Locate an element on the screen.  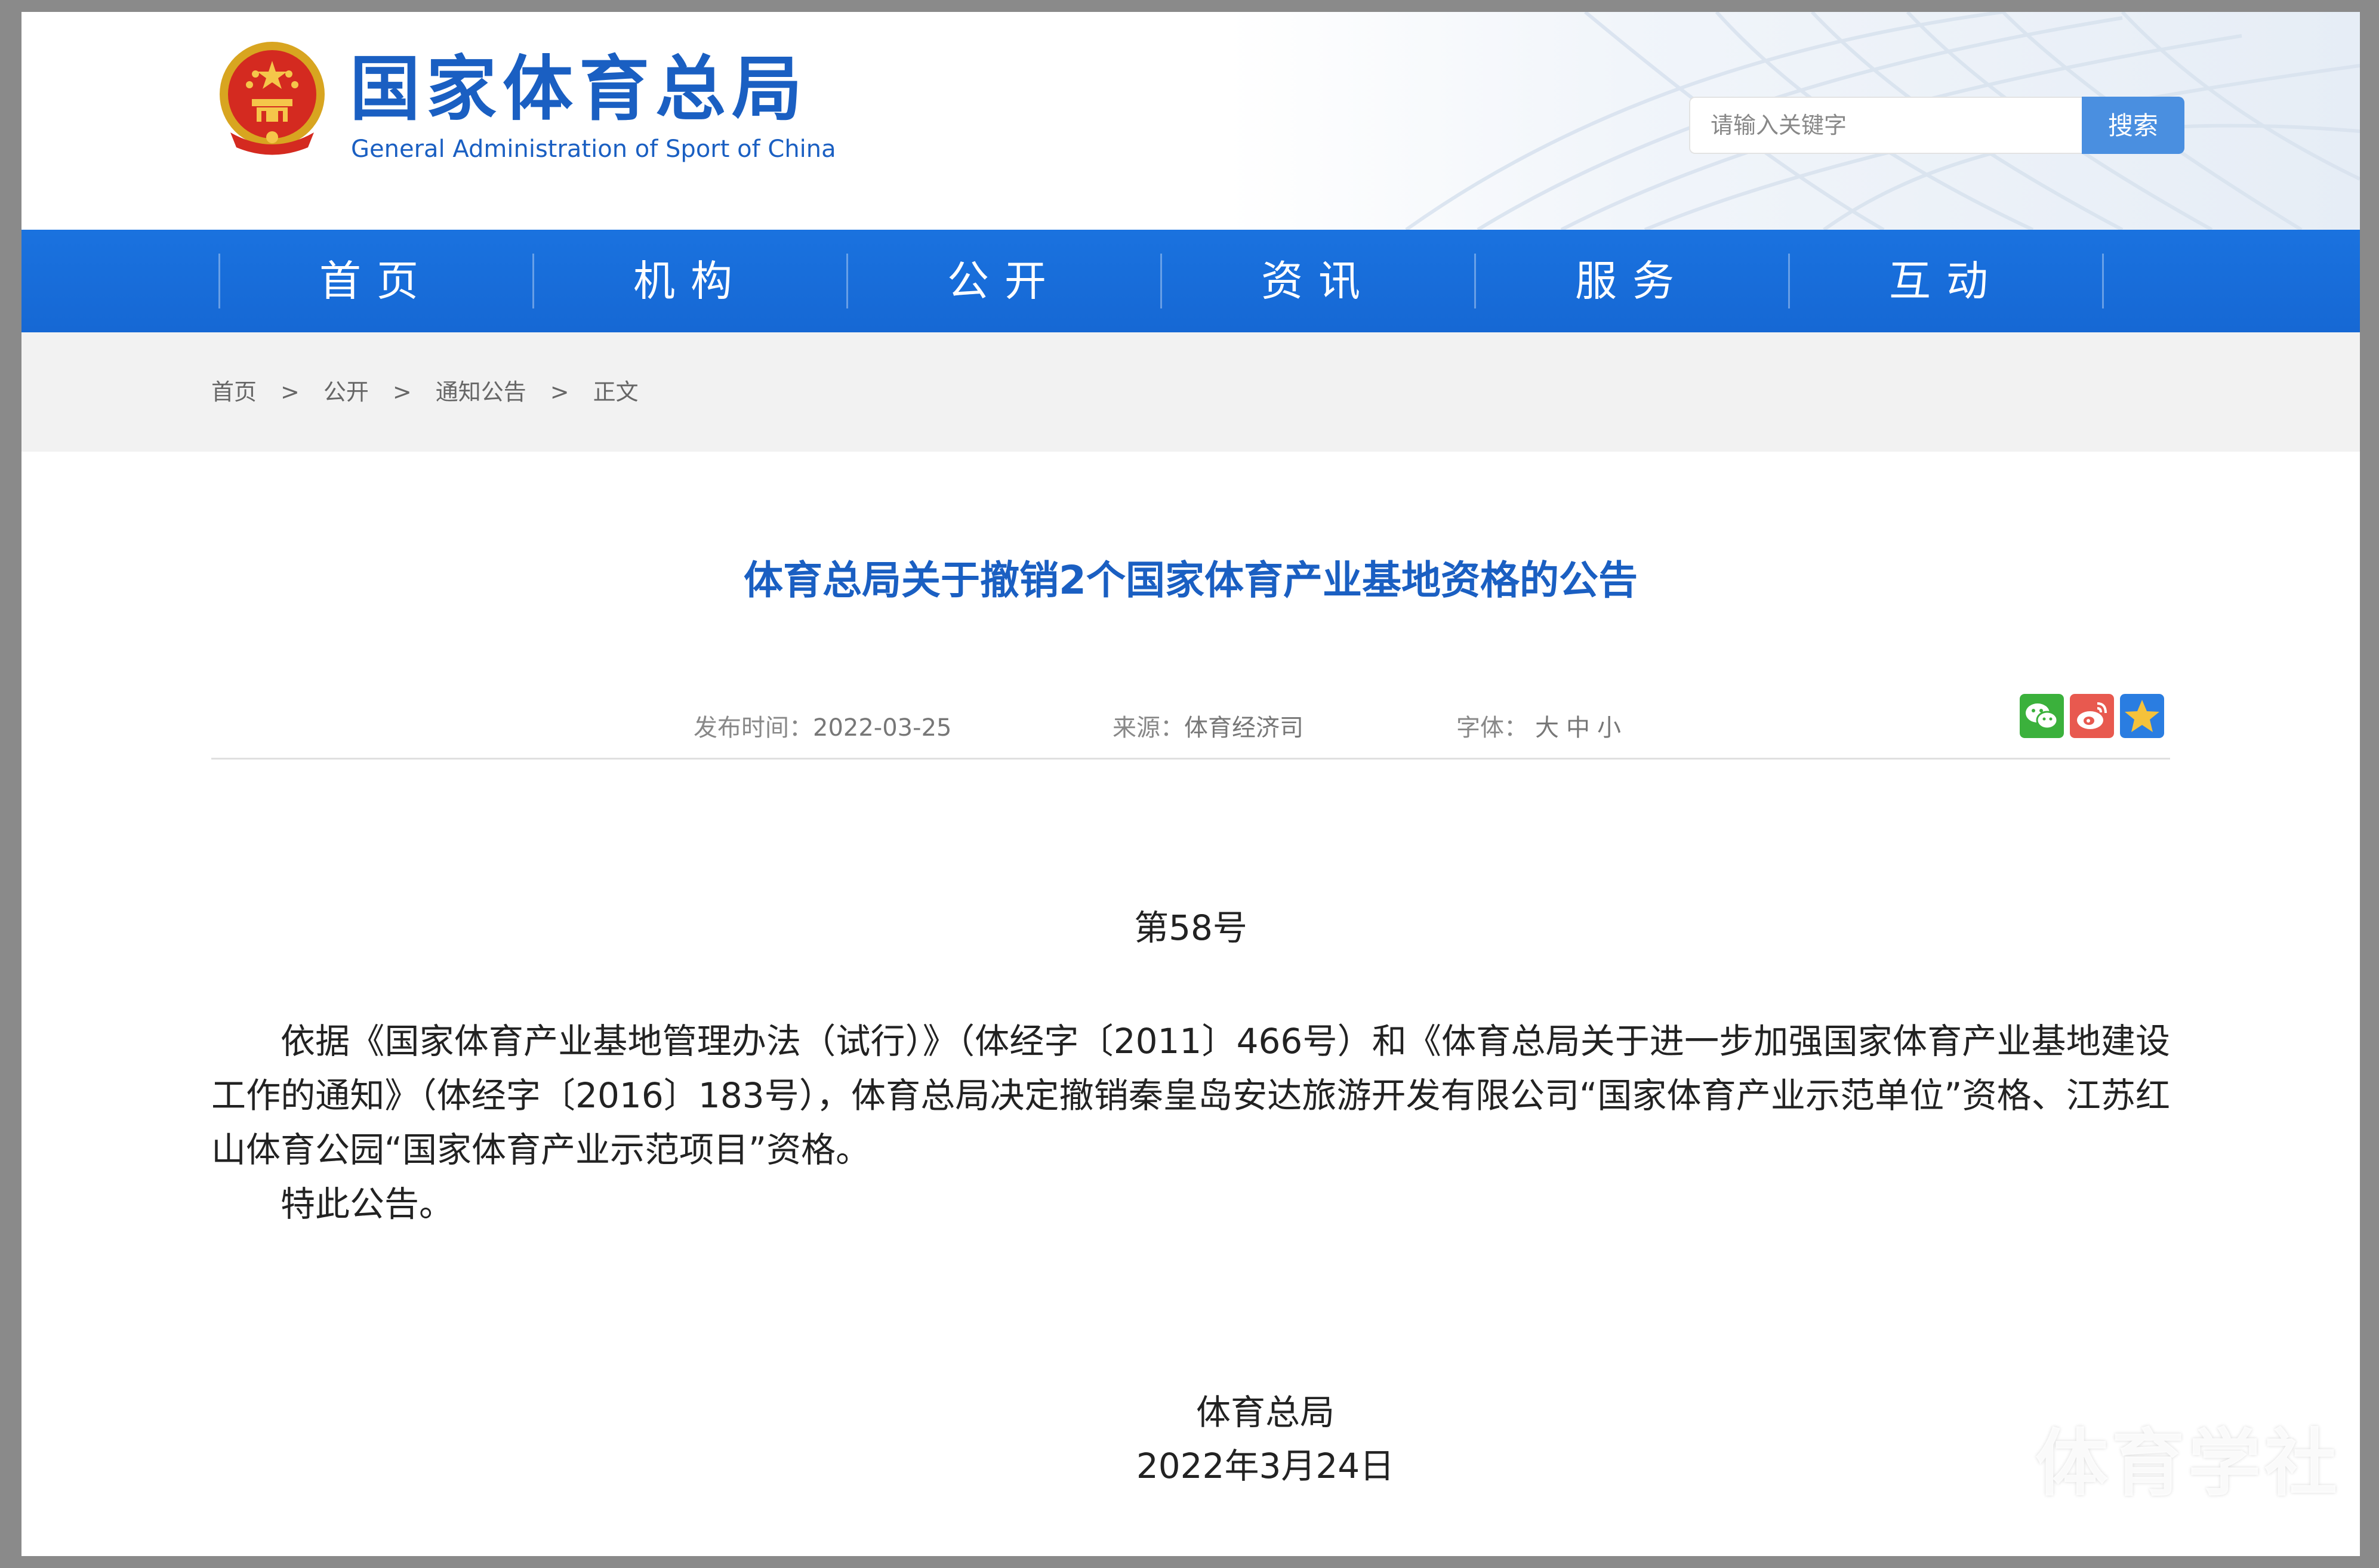
signature-date: 2022年3月24日 is located at coordinates (1266, 1466).